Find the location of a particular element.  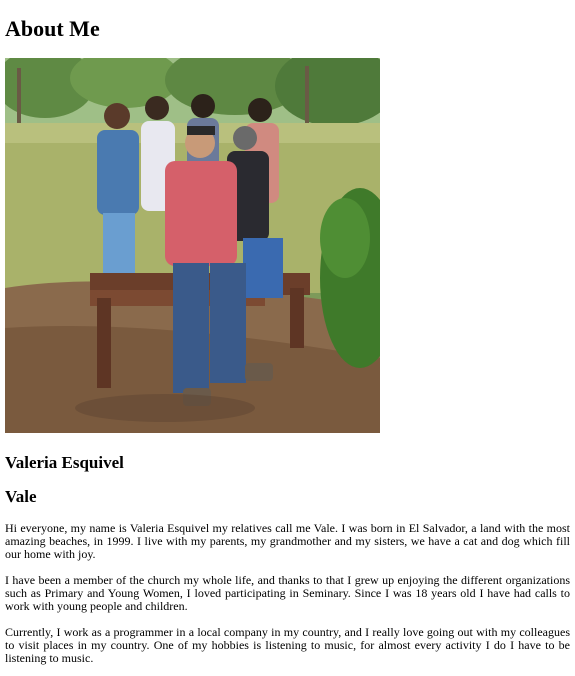

page-title: About Me is located at coordinates (52, 28).